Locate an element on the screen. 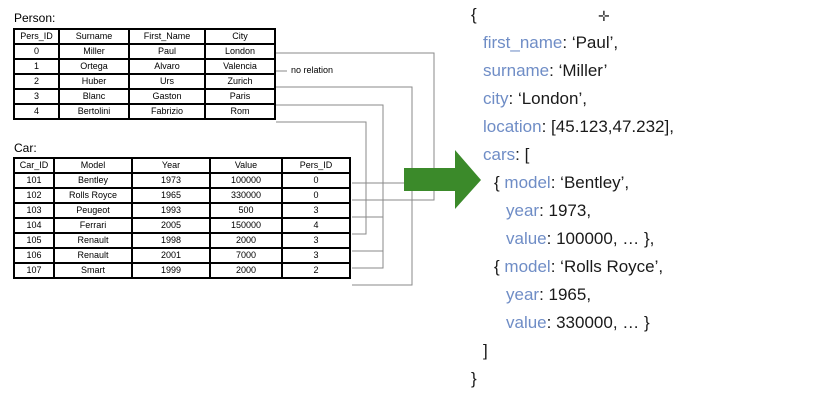 The width and height of the screenshot is (826, 404). json-line-location: location: [45.123,47.232], is located at coordinates (578, 127).